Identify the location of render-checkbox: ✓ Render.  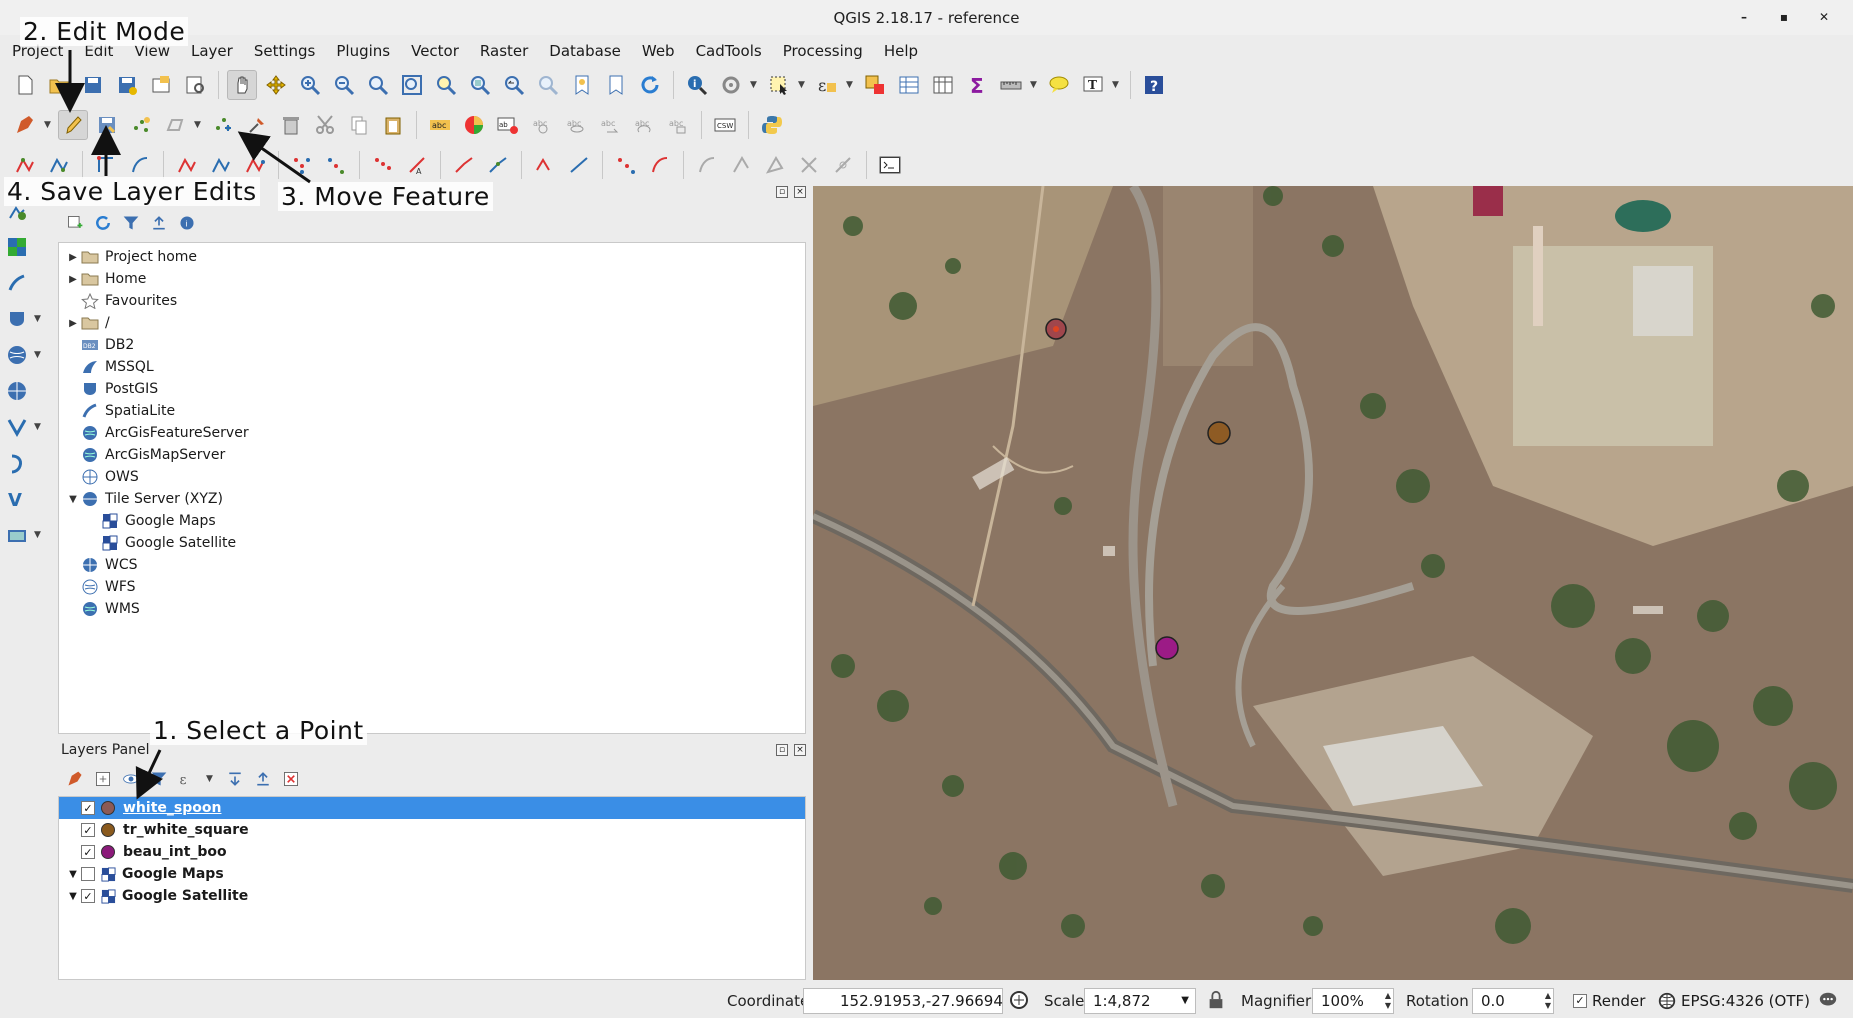
(1609, 1001).